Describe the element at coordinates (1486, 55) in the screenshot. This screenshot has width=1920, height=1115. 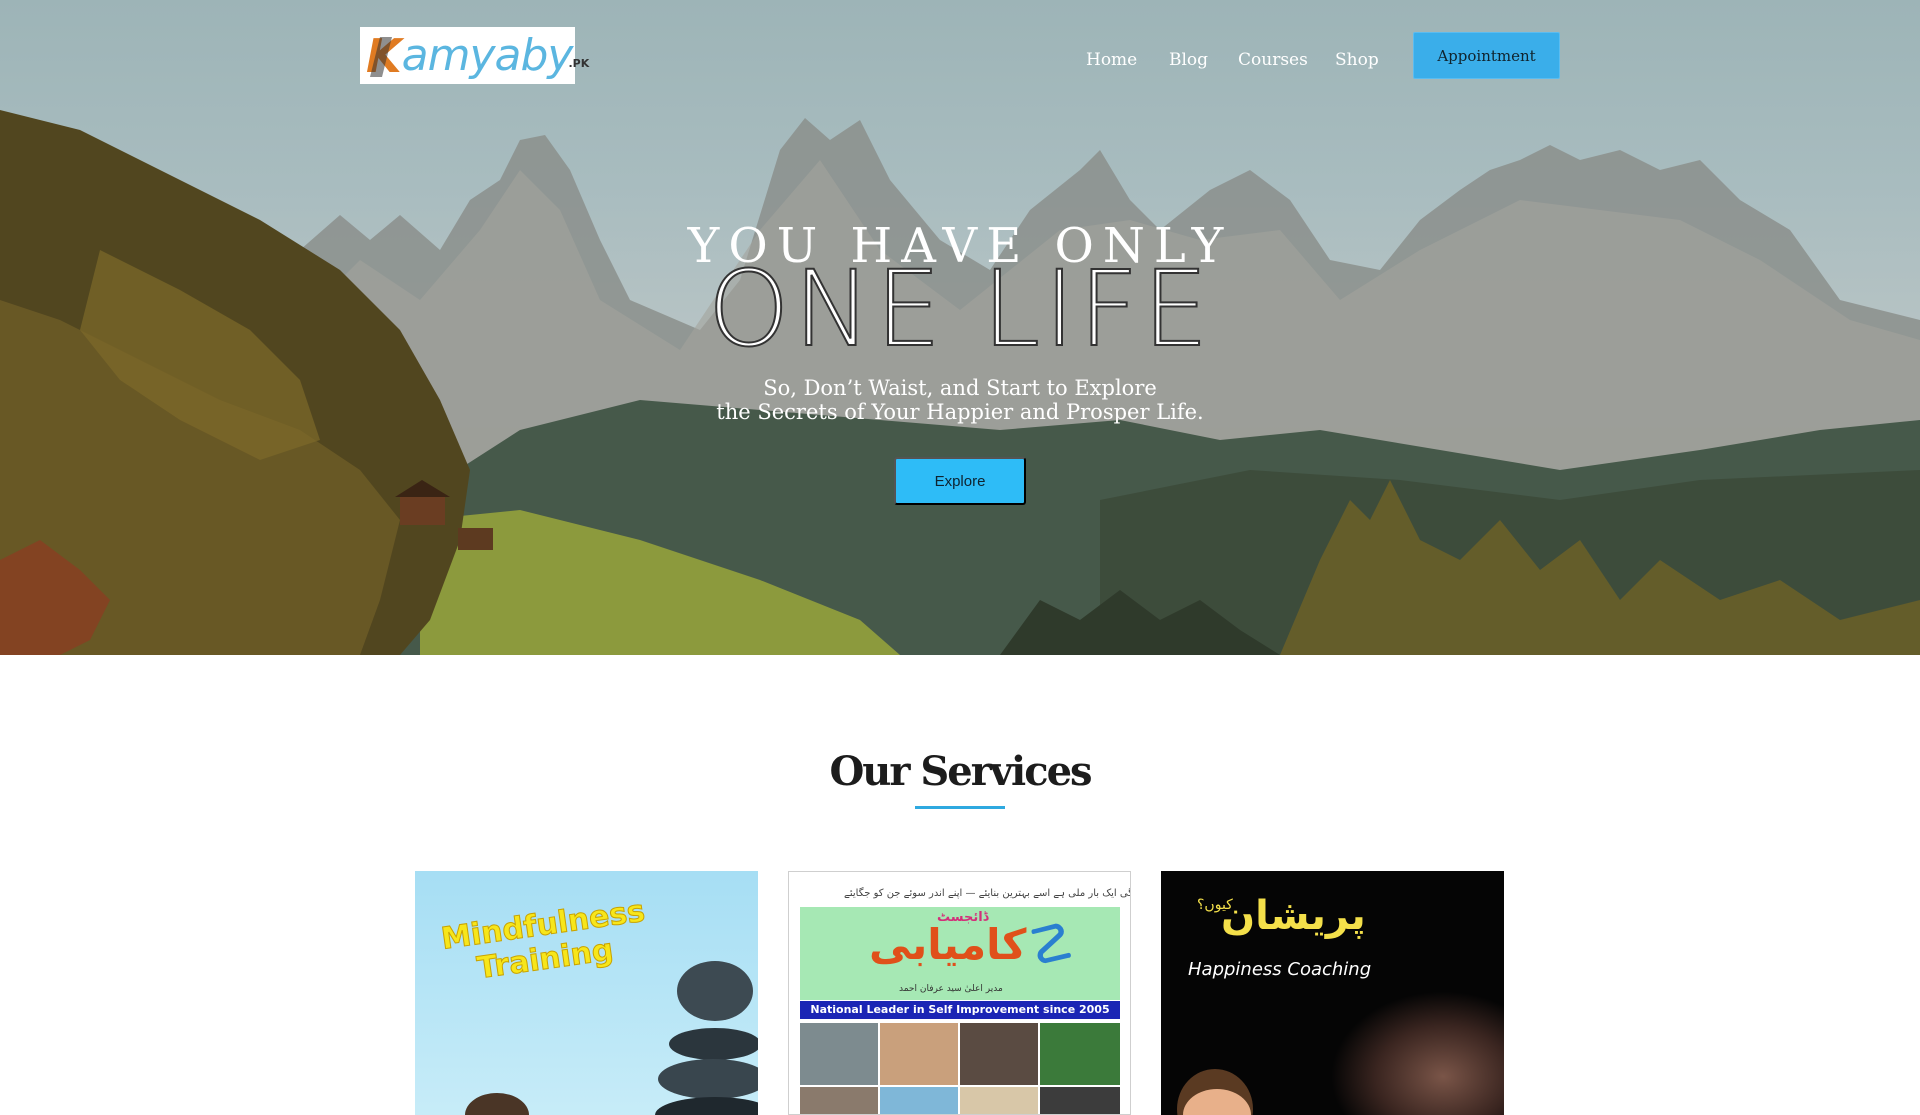
I see `appointment-button: Appointment` at that location.